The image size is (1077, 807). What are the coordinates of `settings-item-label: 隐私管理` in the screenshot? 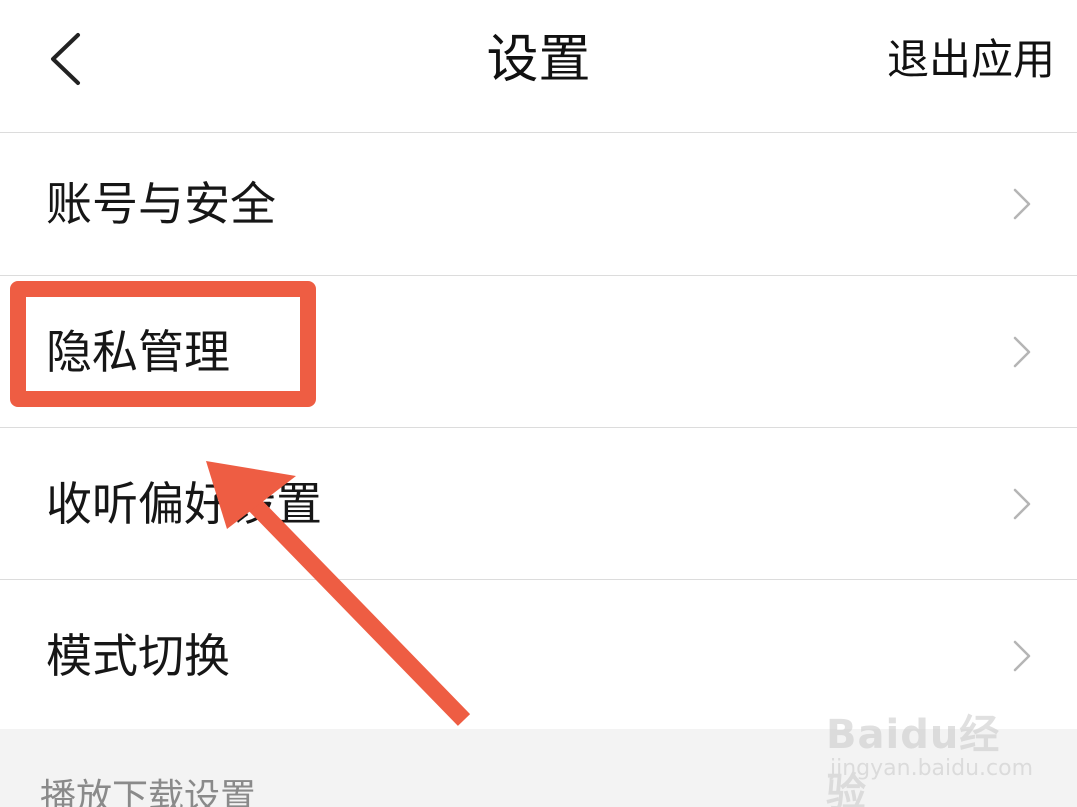 It's located at (138, 351).